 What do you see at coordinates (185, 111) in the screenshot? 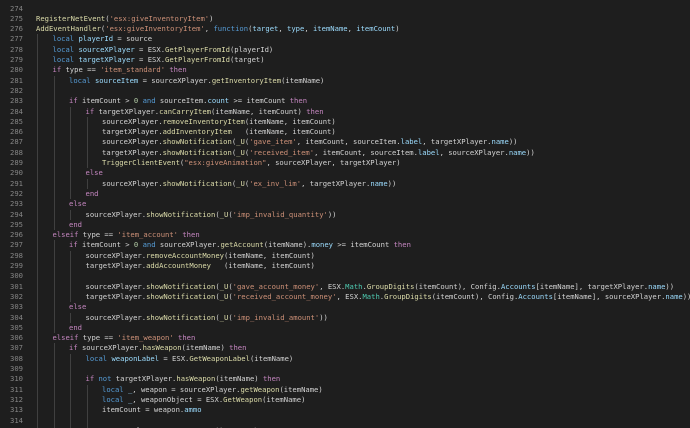
I see `code-token: canCarryItem` at bounding box center [185, 111].